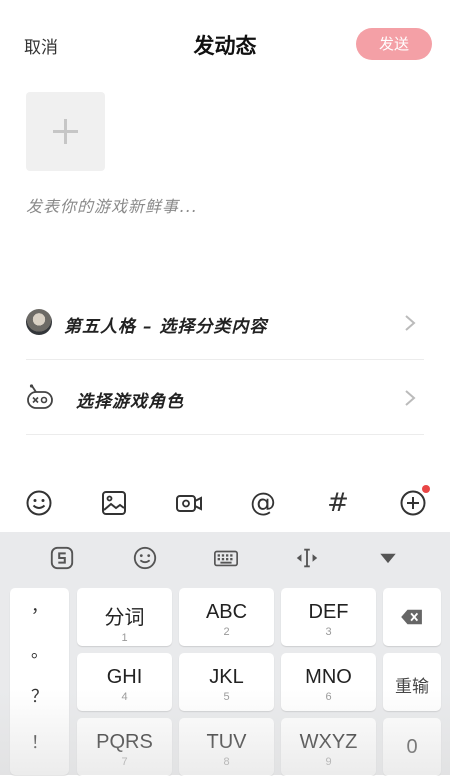  What do you see at coordinates (328, 632) in the screenshot?
I see `key-number: 3` at bounding box center [328, 632].